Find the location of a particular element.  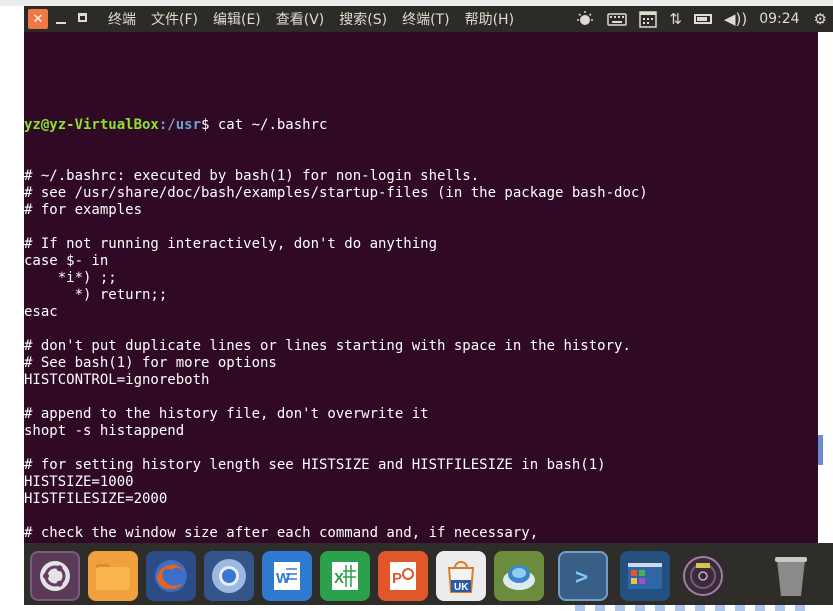

menu-terminal: 终端(T) is located at coordinates (425, 19).